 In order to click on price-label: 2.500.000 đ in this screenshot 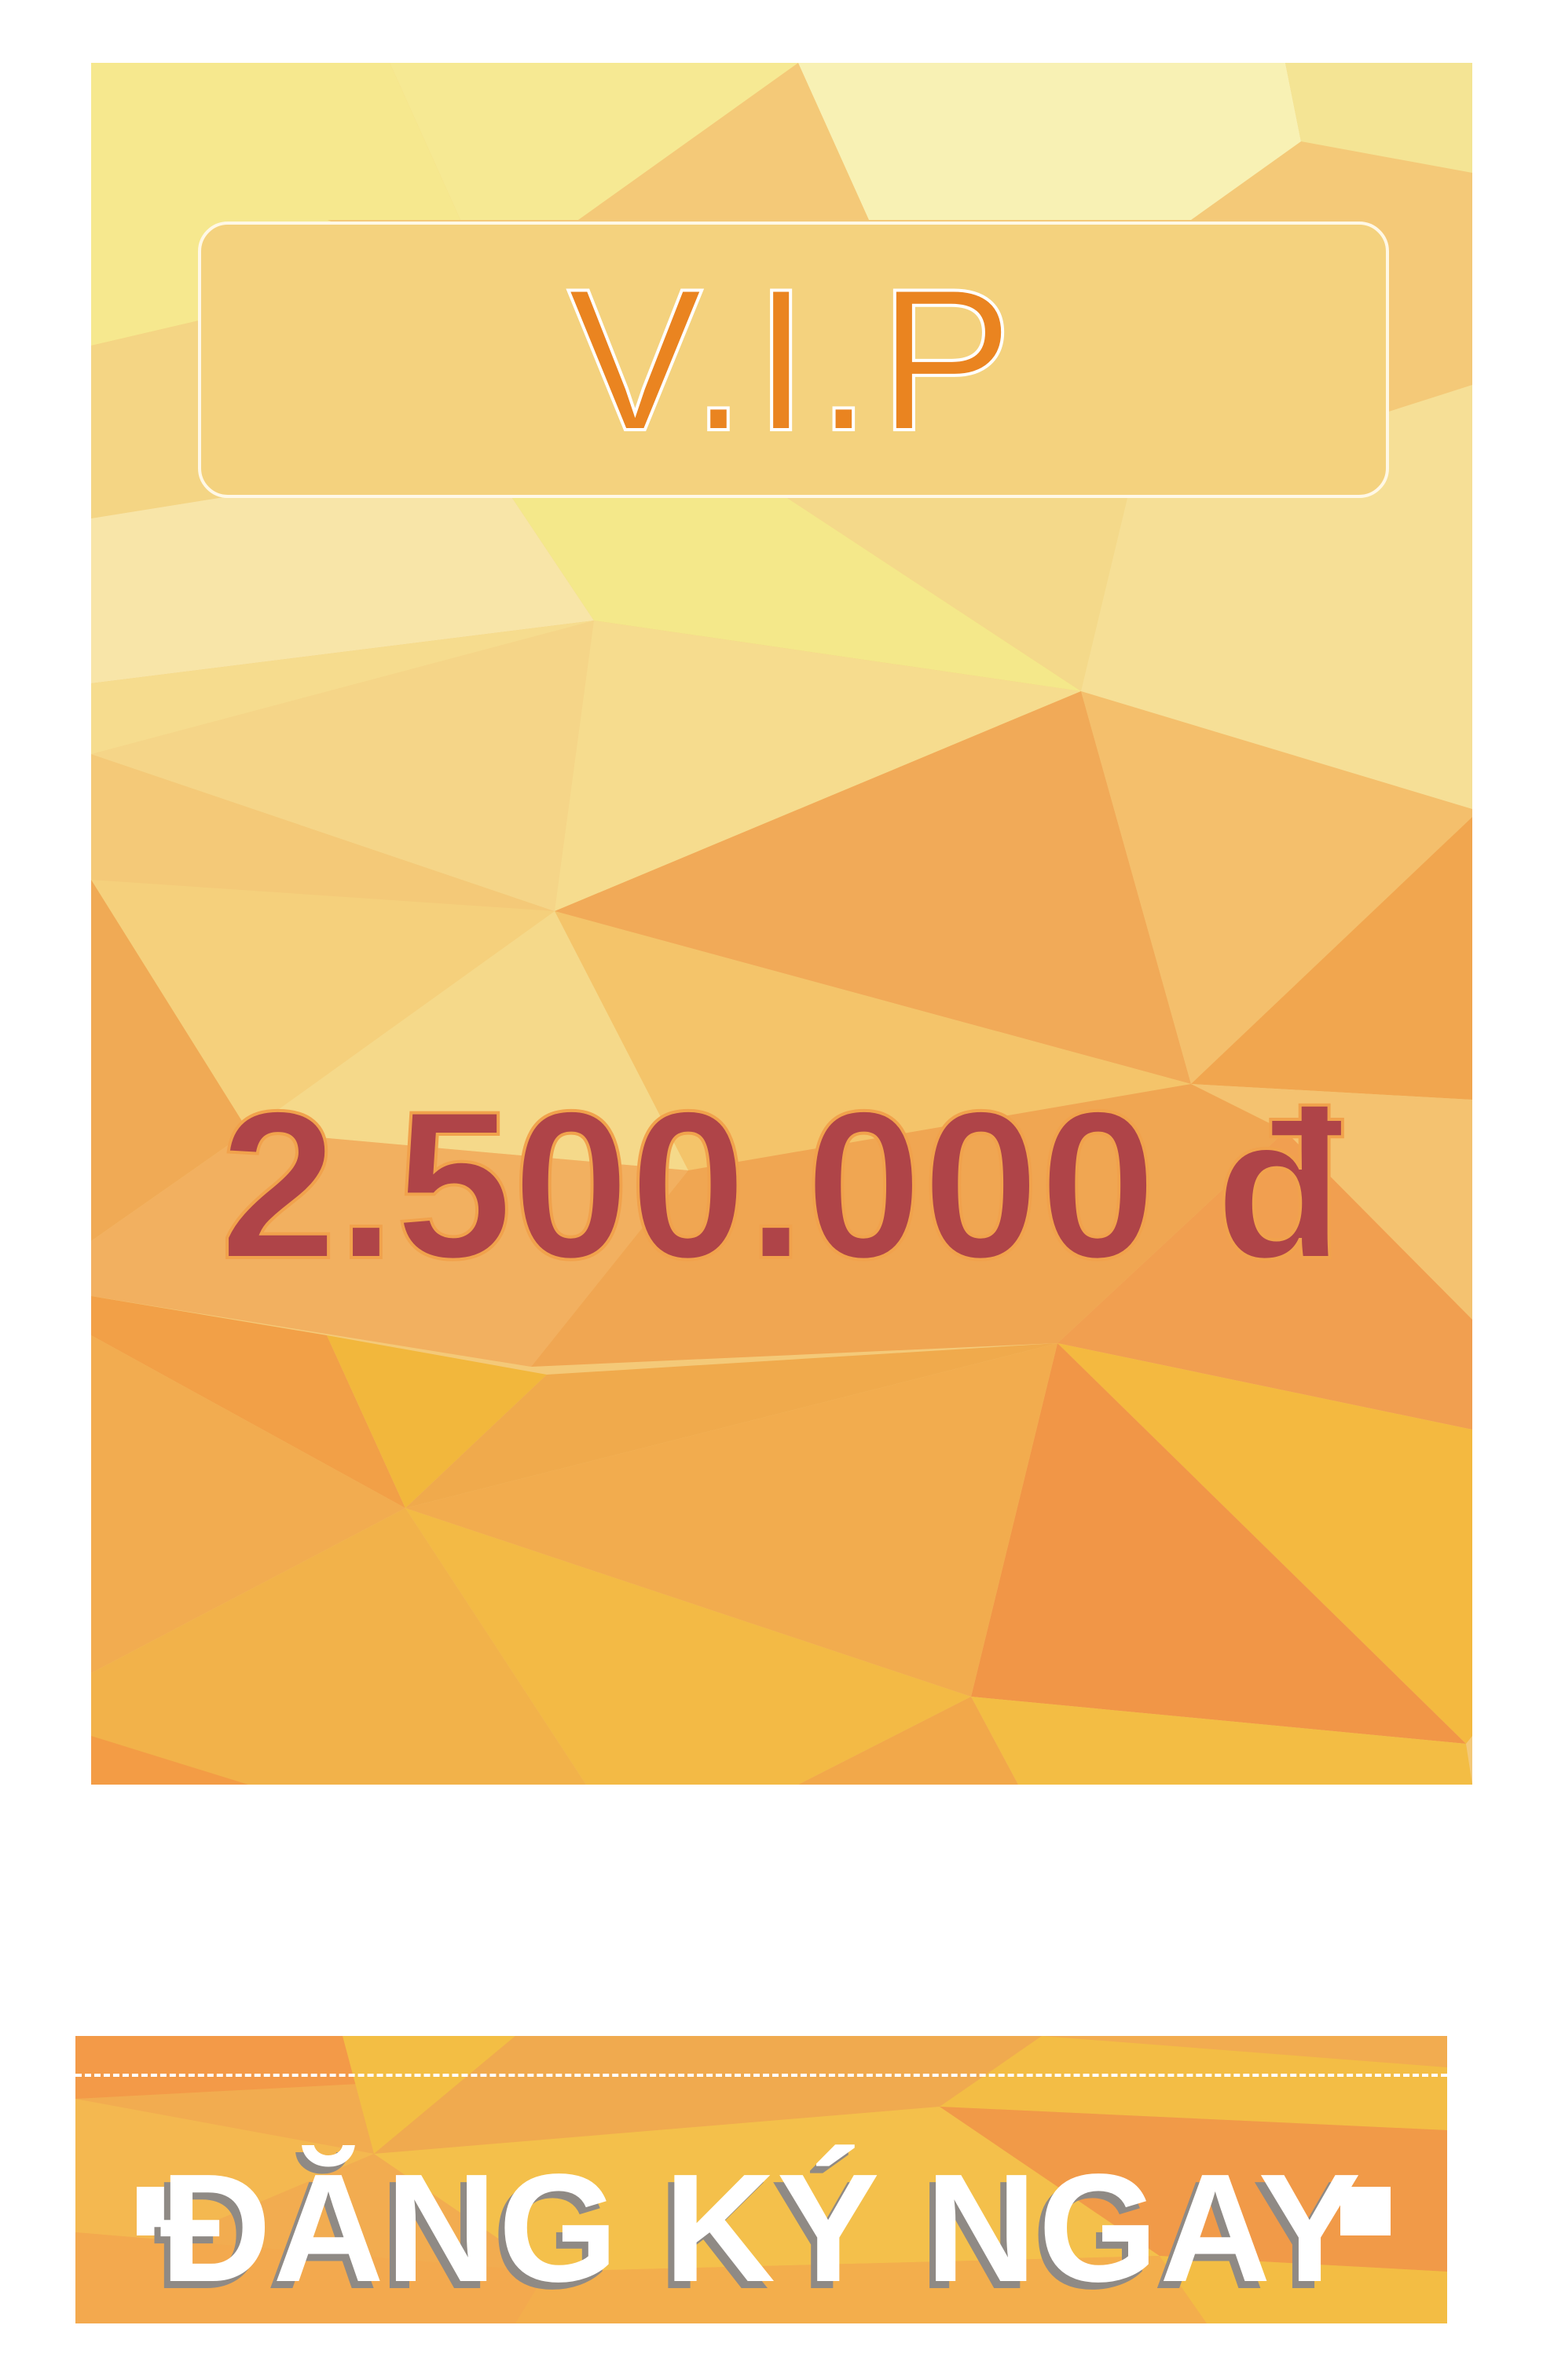, I will do `click(781, 1184)`.